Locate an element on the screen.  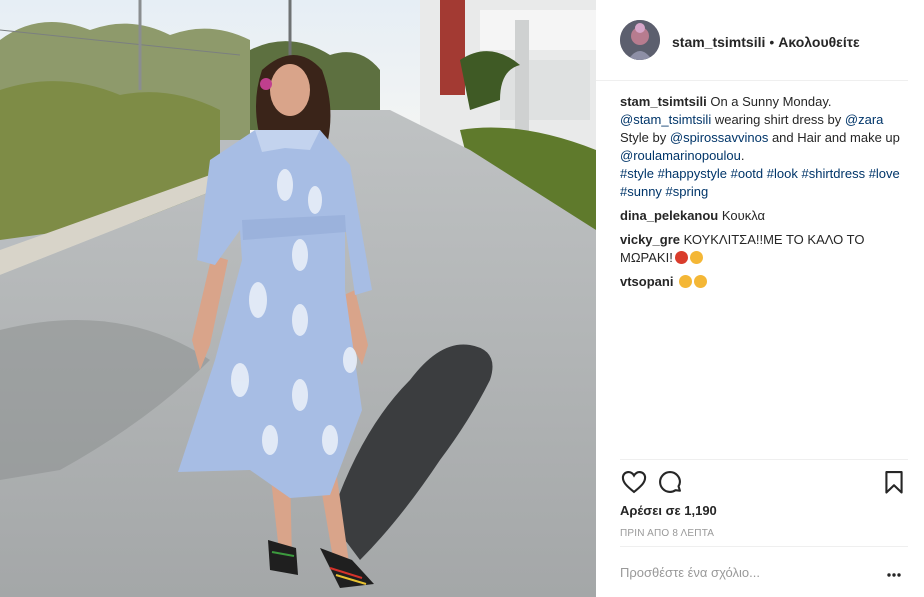
hashtag-link: #look is located at coordinates (782, 173).